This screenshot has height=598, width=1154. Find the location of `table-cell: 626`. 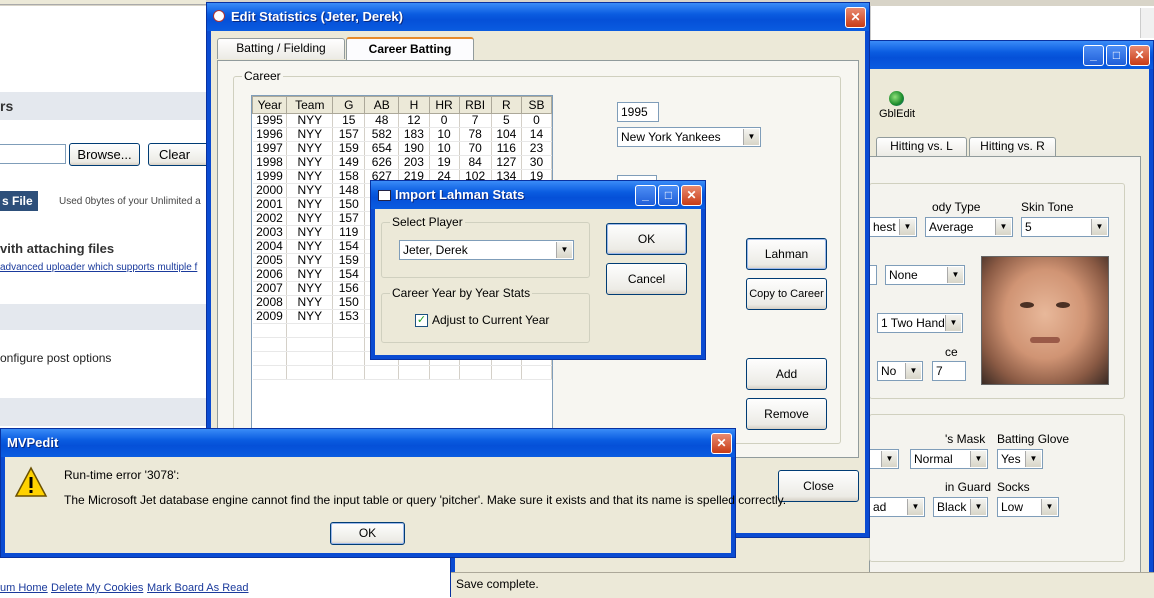

table-cell: 626 is located at coordinates (382, 162).